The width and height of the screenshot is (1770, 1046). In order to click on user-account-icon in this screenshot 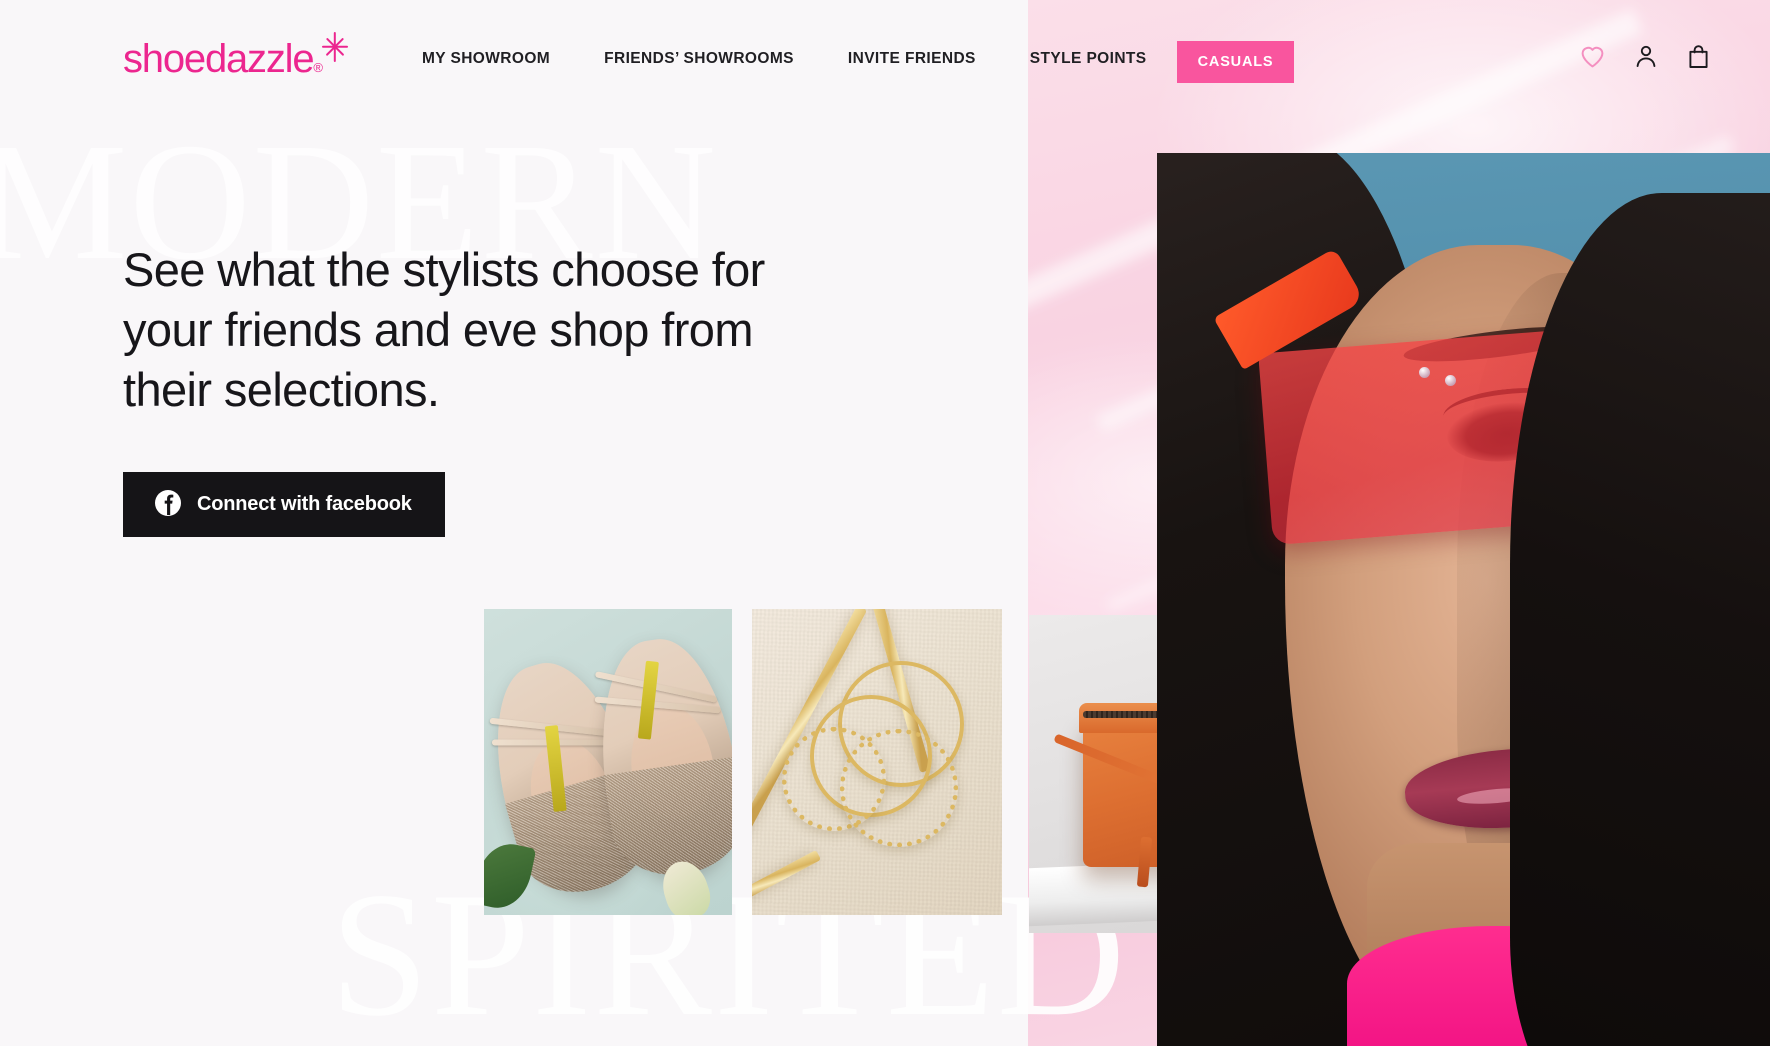, I will do `click(1646, 56)`.